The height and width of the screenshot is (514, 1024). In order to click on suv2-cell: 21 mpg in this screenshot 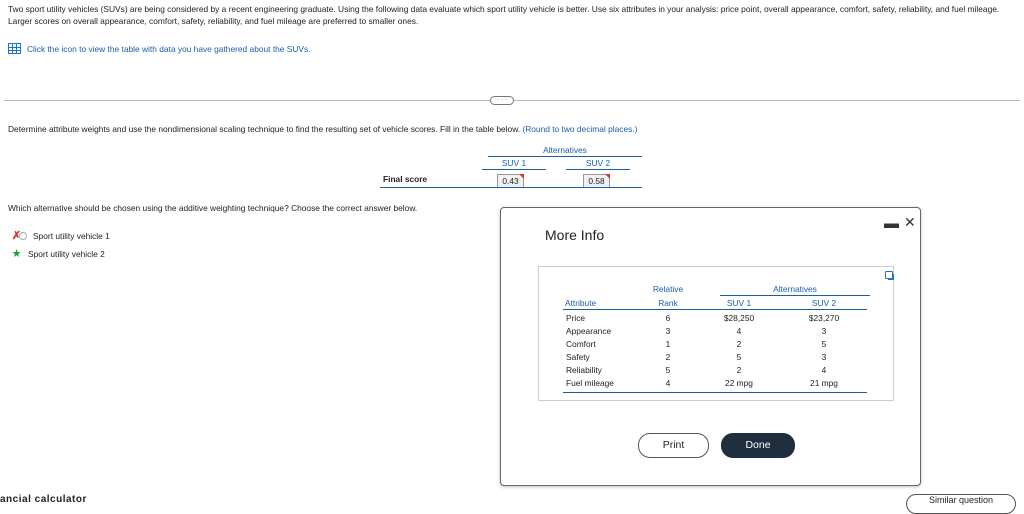, I will do `click(824, 383)`.